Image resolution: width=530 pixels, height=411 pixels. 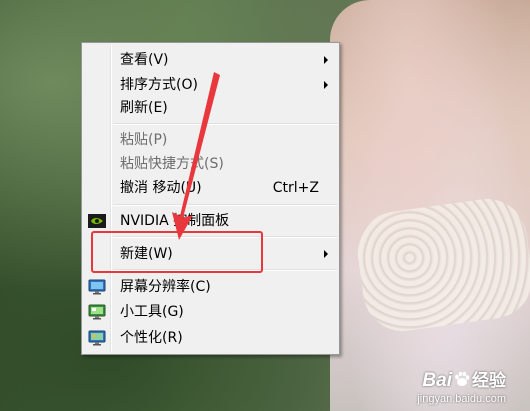 I want to click on watermark-logo: Bai 经验, so click(x=461, y=379).